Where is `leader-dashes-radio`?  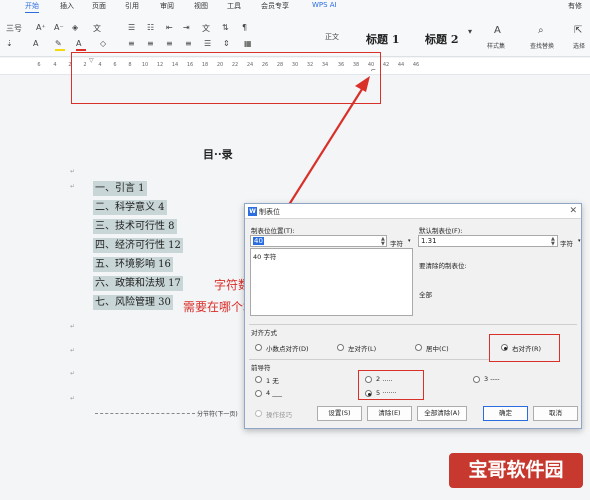
leader-dashes-radio is located at coordinates (476, 379).